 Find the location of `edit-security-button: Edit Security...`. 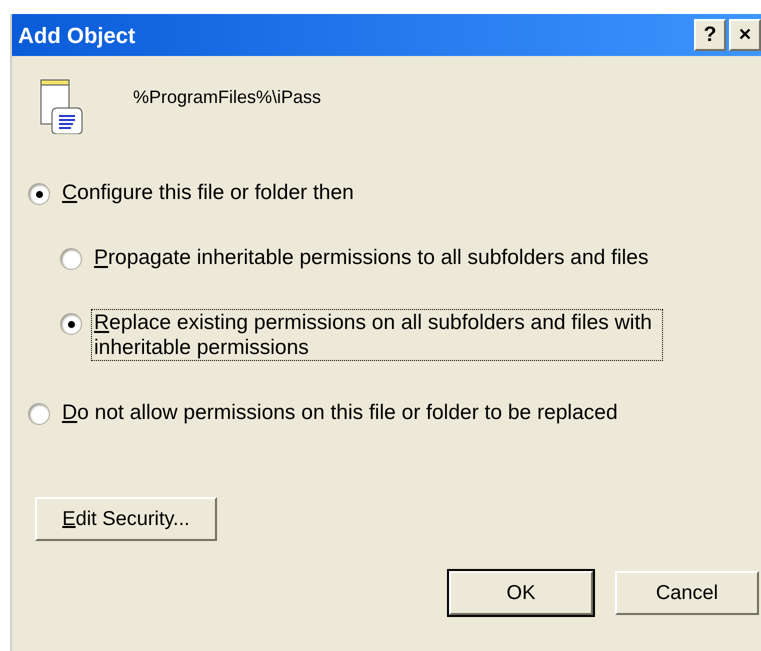

edit-security-button: Edit Security... is located at coordinates (126, 519).